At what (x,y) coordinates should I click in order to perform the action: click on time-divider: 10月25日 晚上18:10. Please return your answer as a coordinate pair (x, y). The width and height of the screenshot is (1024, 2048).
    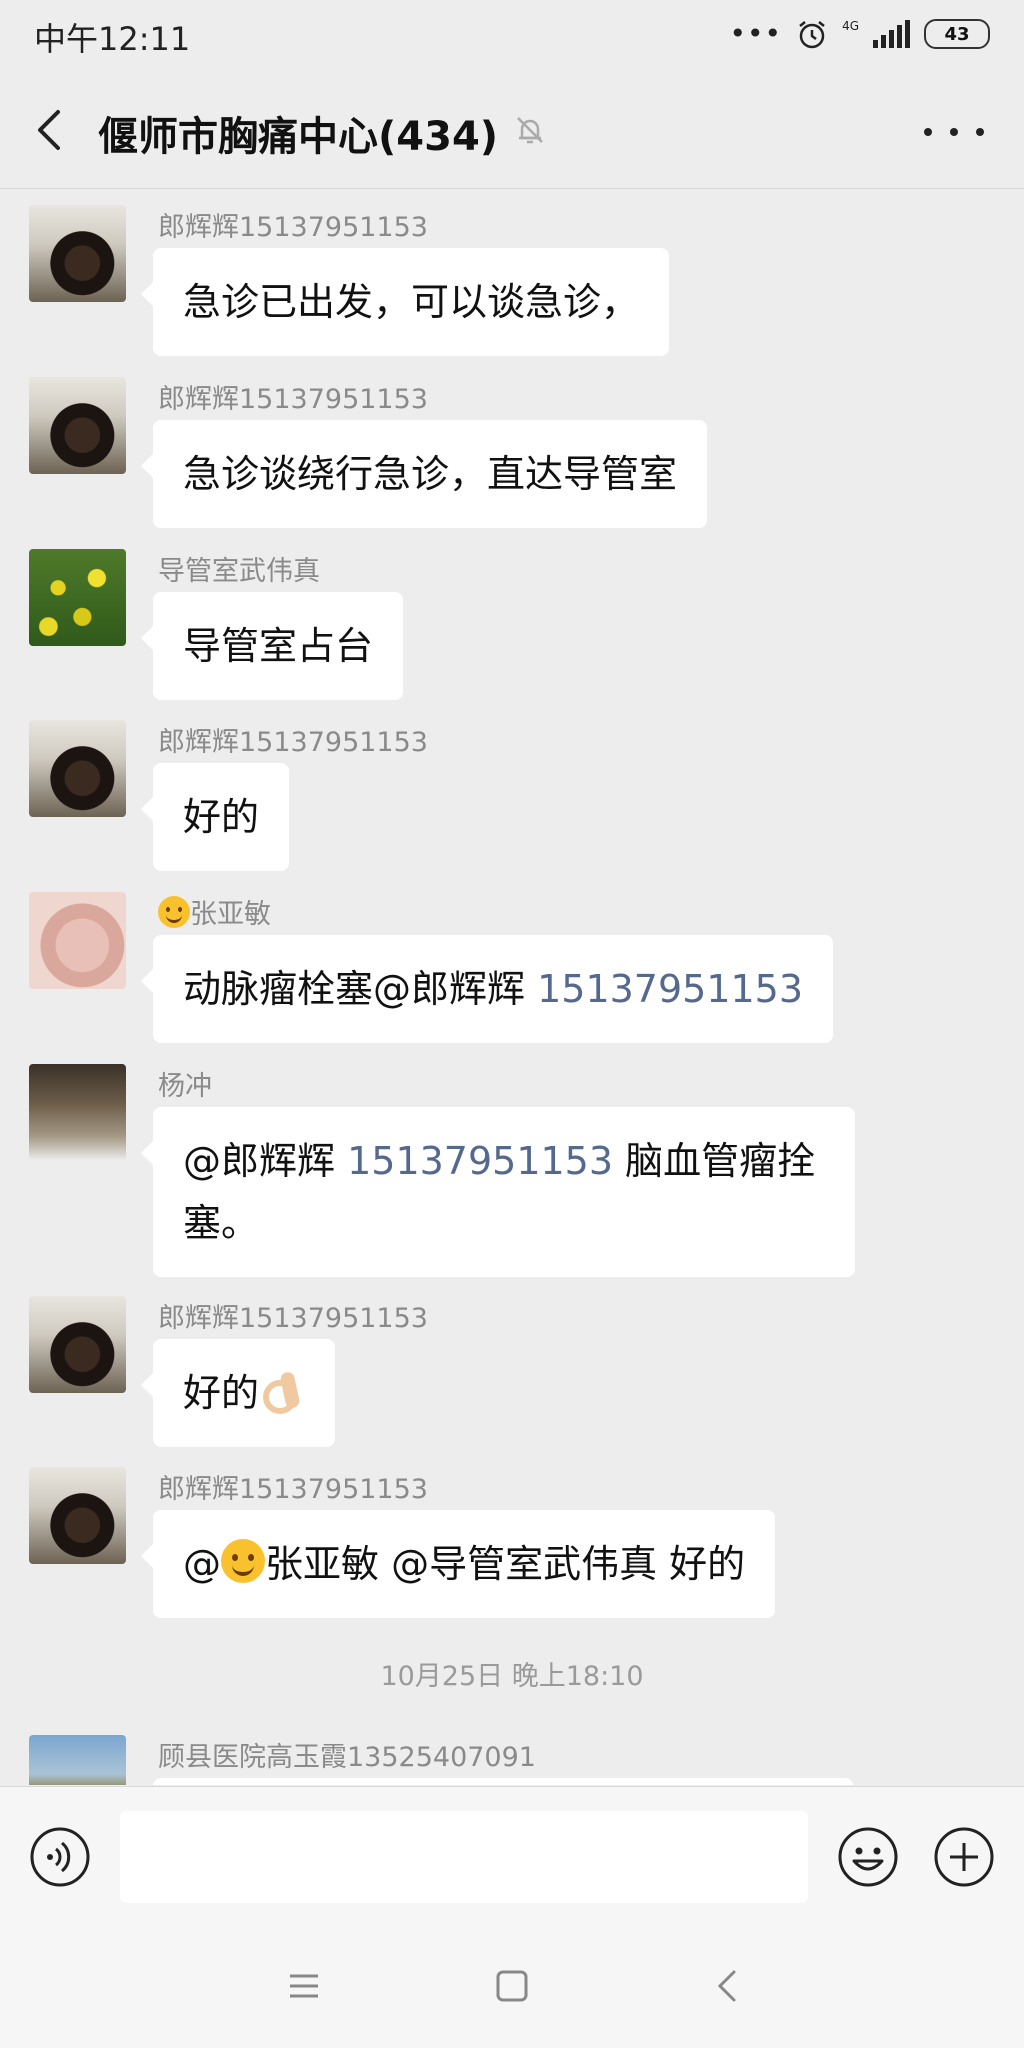
    Looking at the image, I should click on (512, 1676).